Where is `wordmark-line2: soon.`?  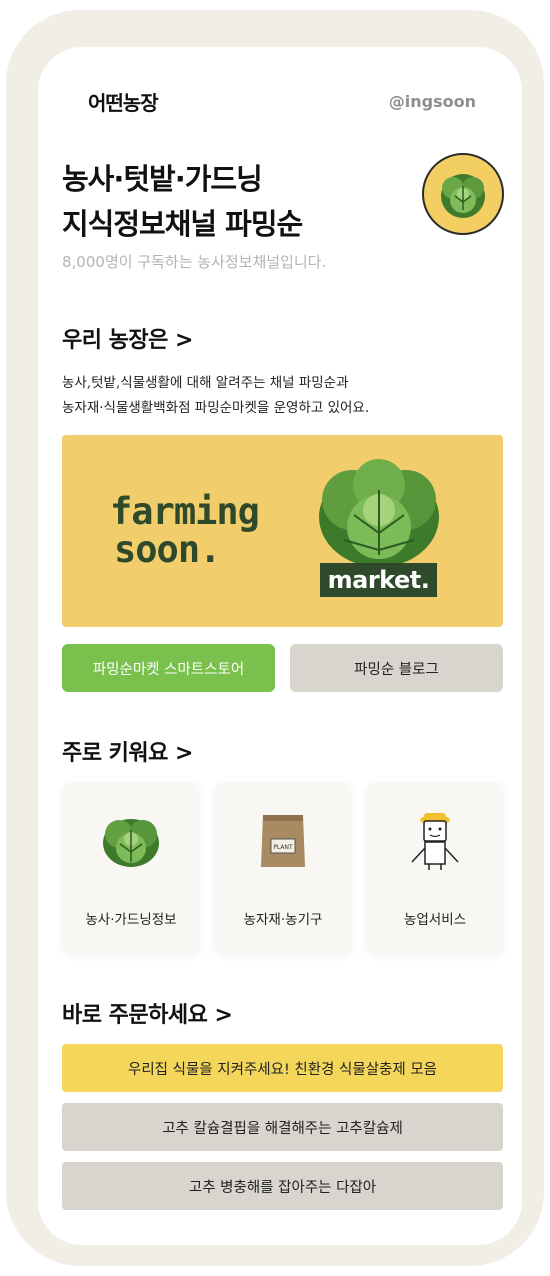 wordmark-line2: soon. is located at coordinates (167, 549).